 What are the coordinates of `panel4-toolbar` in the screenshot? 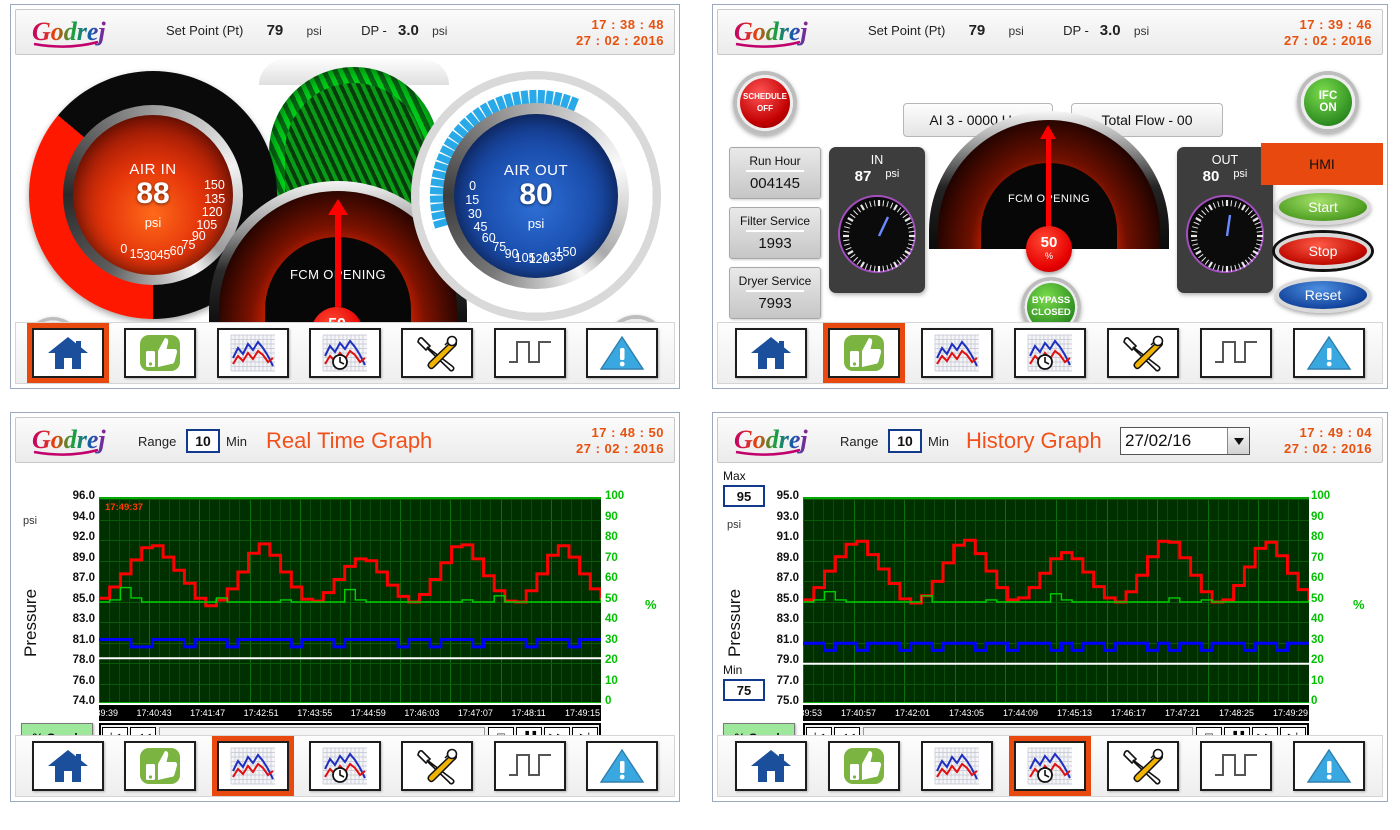 It's located at (1050, 766).